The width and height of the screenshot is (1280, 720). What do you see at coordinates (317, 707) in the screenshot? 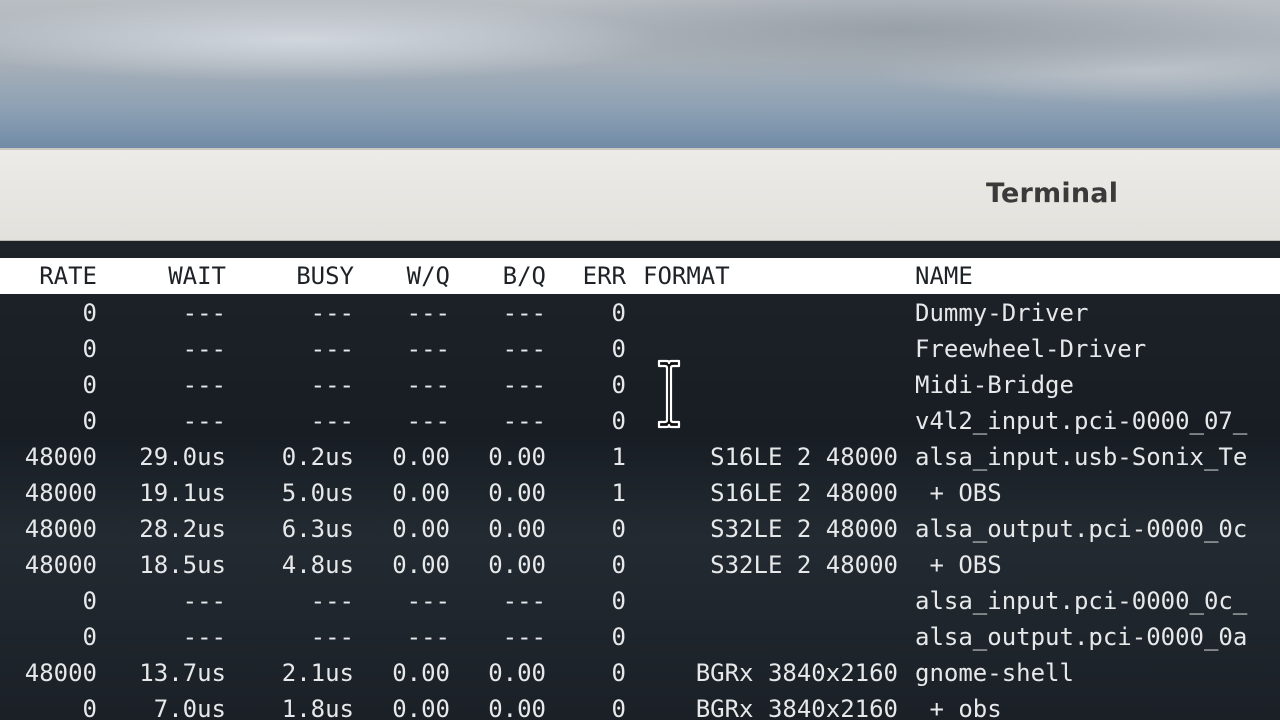
I see `cell-busy: 1.8us` at bounding box center [317, 707].